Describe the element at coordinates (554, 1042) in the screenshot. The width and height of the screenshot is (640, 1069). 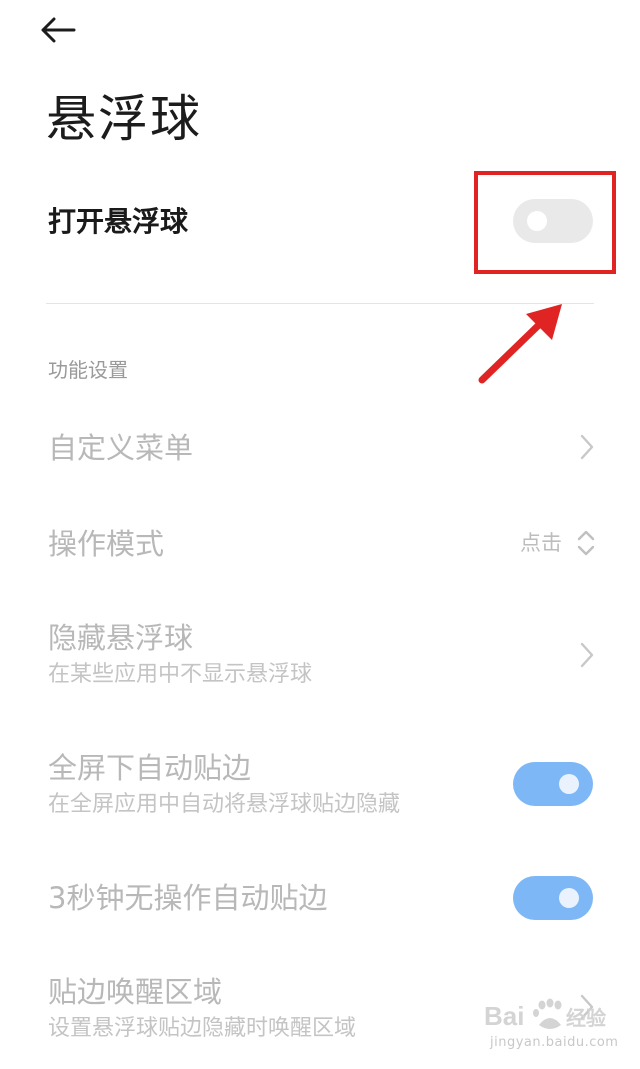
I see `watermark-url: jingyan.baidu.com` at that location.